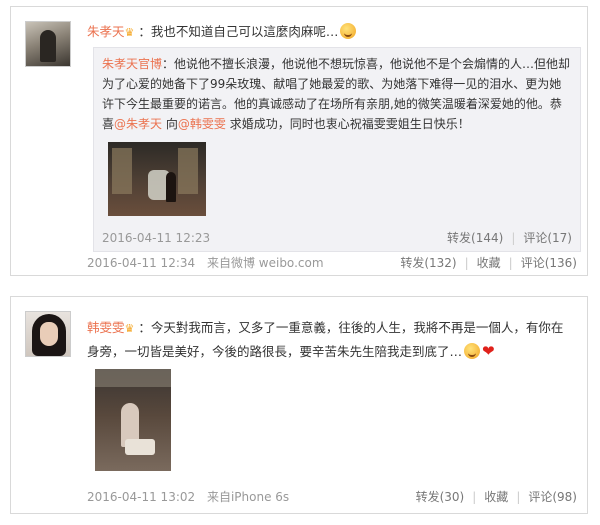  I want to click on repost-forward-button: 转发(144), so click(475, 238).